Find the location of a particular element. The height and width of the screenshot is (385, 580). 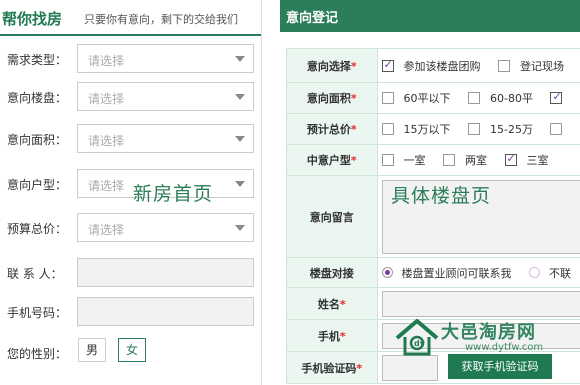

area-under60-label: 60平以下 is located at coordinates (427, 98).